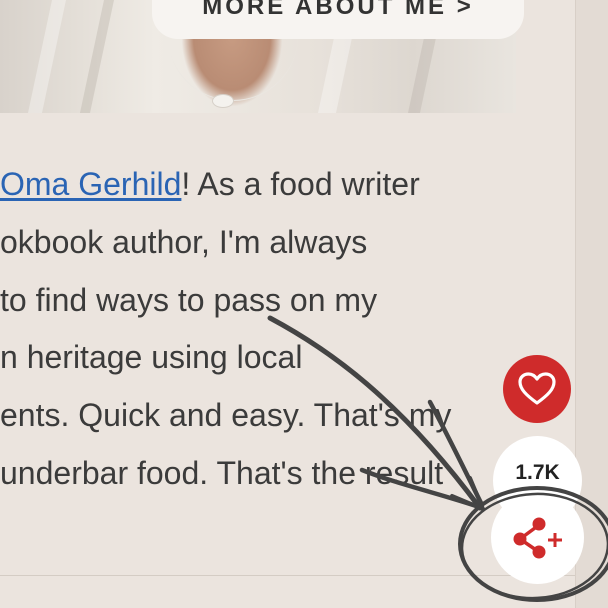  What do you see at coordinates (287, 575) in the screenshot?
I see `section-divider` at bounding box center [287, 575].